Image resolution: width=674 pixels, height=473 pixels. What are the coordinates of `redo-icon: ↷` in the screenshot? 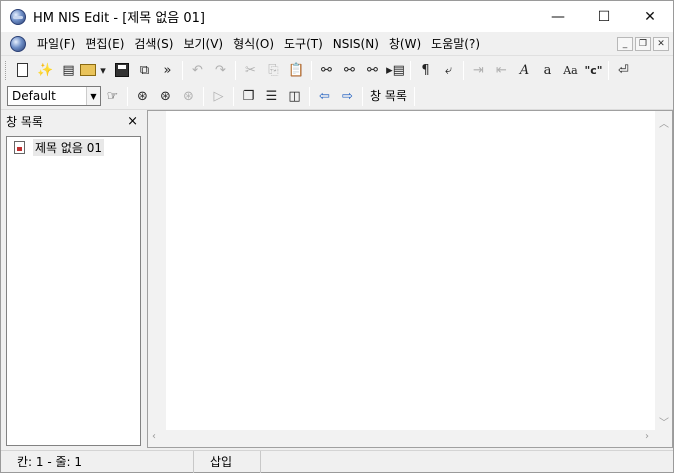 It's located at (220, 70).